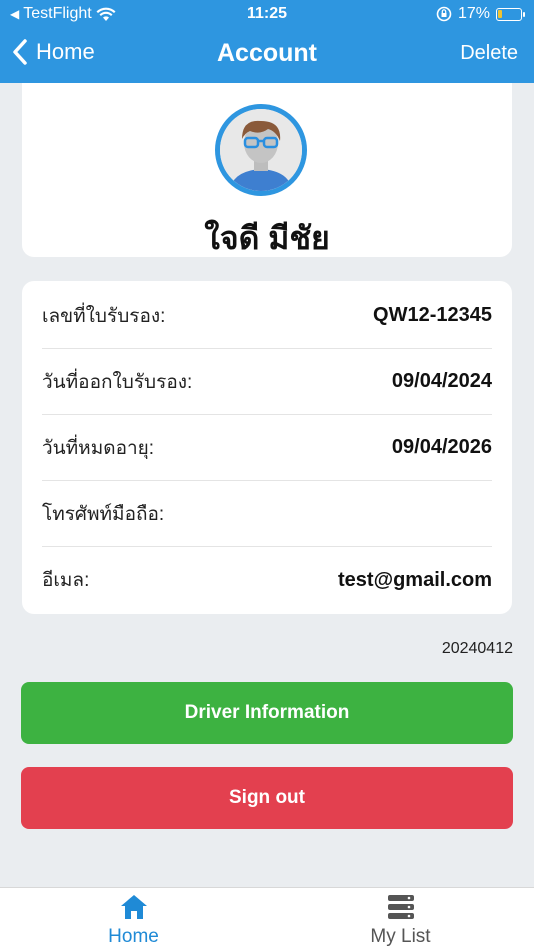 Image resolution: width=534 pixels, height=950 pixels. What do you see at coordinates (432, 315) in the screenshot?
I see `info-value: QW12-12345` at bounding box center [432, 315].